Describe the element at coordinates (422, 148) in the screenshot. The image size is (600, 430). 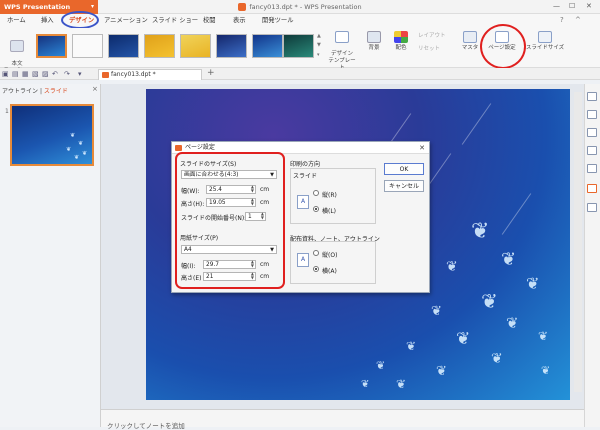
I see `dialog-close-icon: ✕` at that location.